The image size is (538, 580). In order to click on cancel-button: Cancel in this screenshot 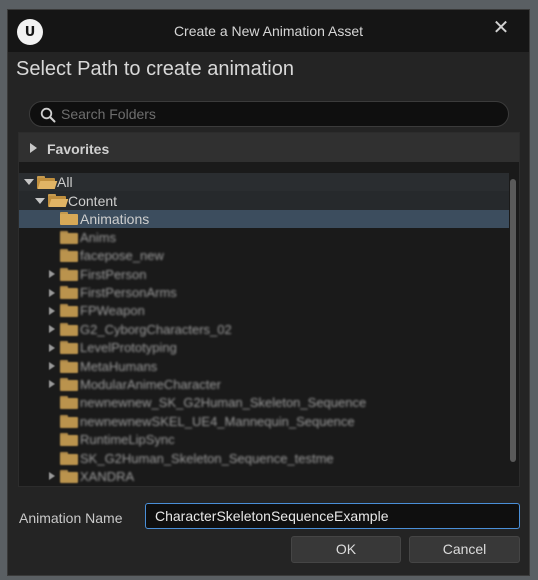, I will do `click(464, 549)`.